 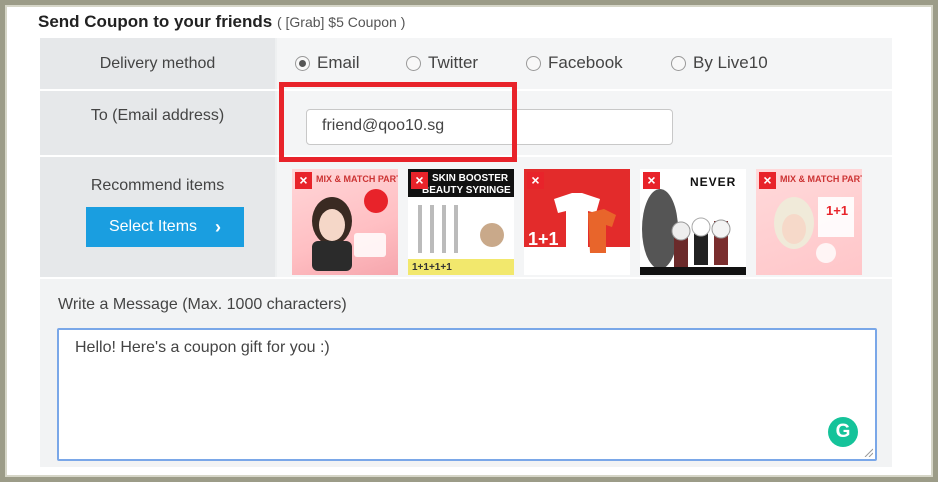 What do you see at coordinates (730, 62) in the screenshot?
I see `radio-live10-label: By Live10` at bounding box center [730, 62].